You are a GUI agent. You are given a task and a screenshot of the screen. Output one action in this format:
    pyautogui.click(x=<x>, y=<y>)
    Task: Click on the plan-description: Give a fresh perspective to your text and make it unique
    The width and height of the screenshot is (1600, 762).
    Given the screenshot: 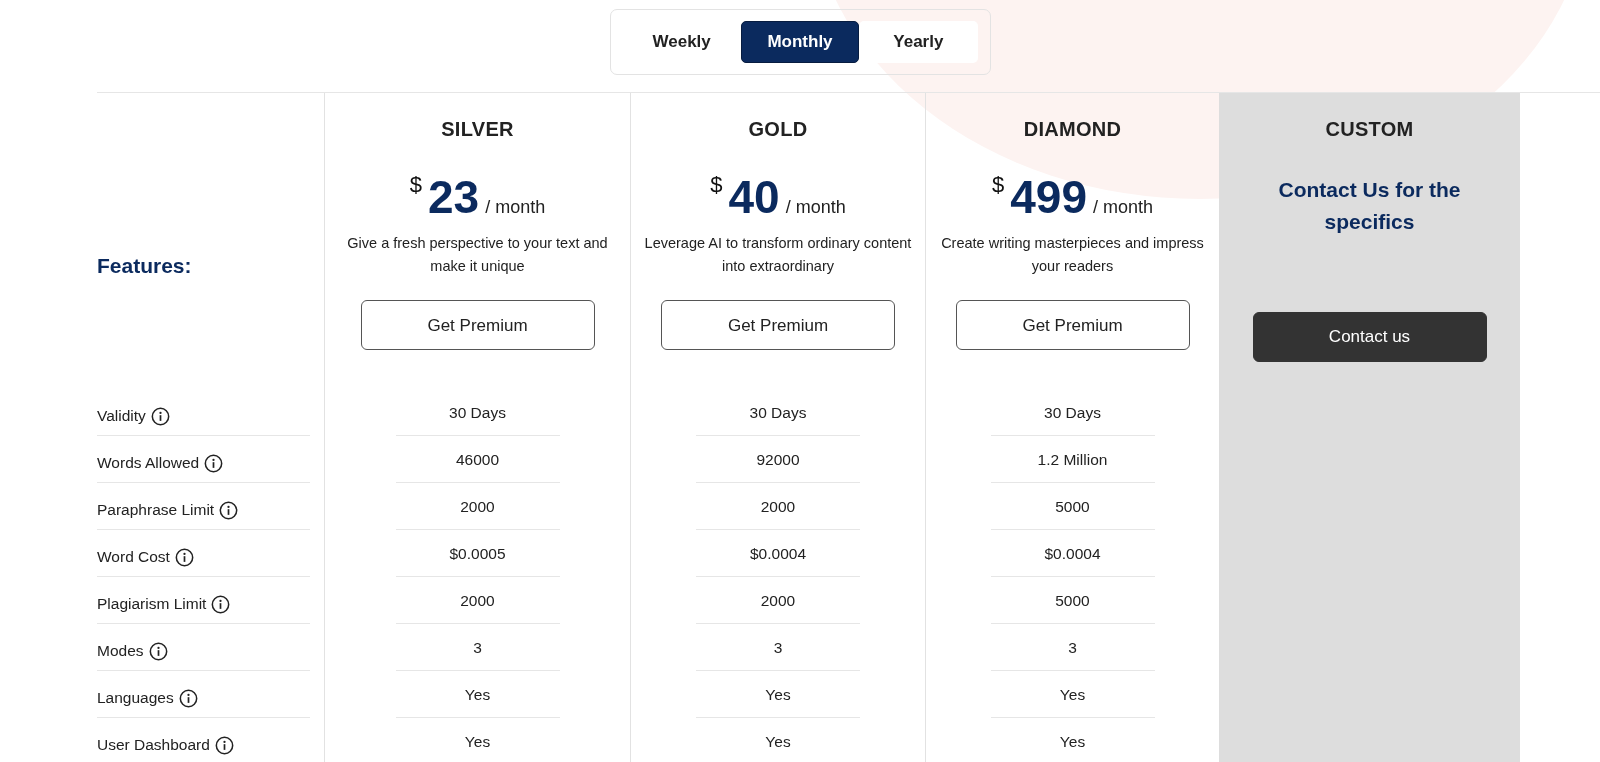 What is the action you would take?
    pyautogui.click(x=477, y=255)
    